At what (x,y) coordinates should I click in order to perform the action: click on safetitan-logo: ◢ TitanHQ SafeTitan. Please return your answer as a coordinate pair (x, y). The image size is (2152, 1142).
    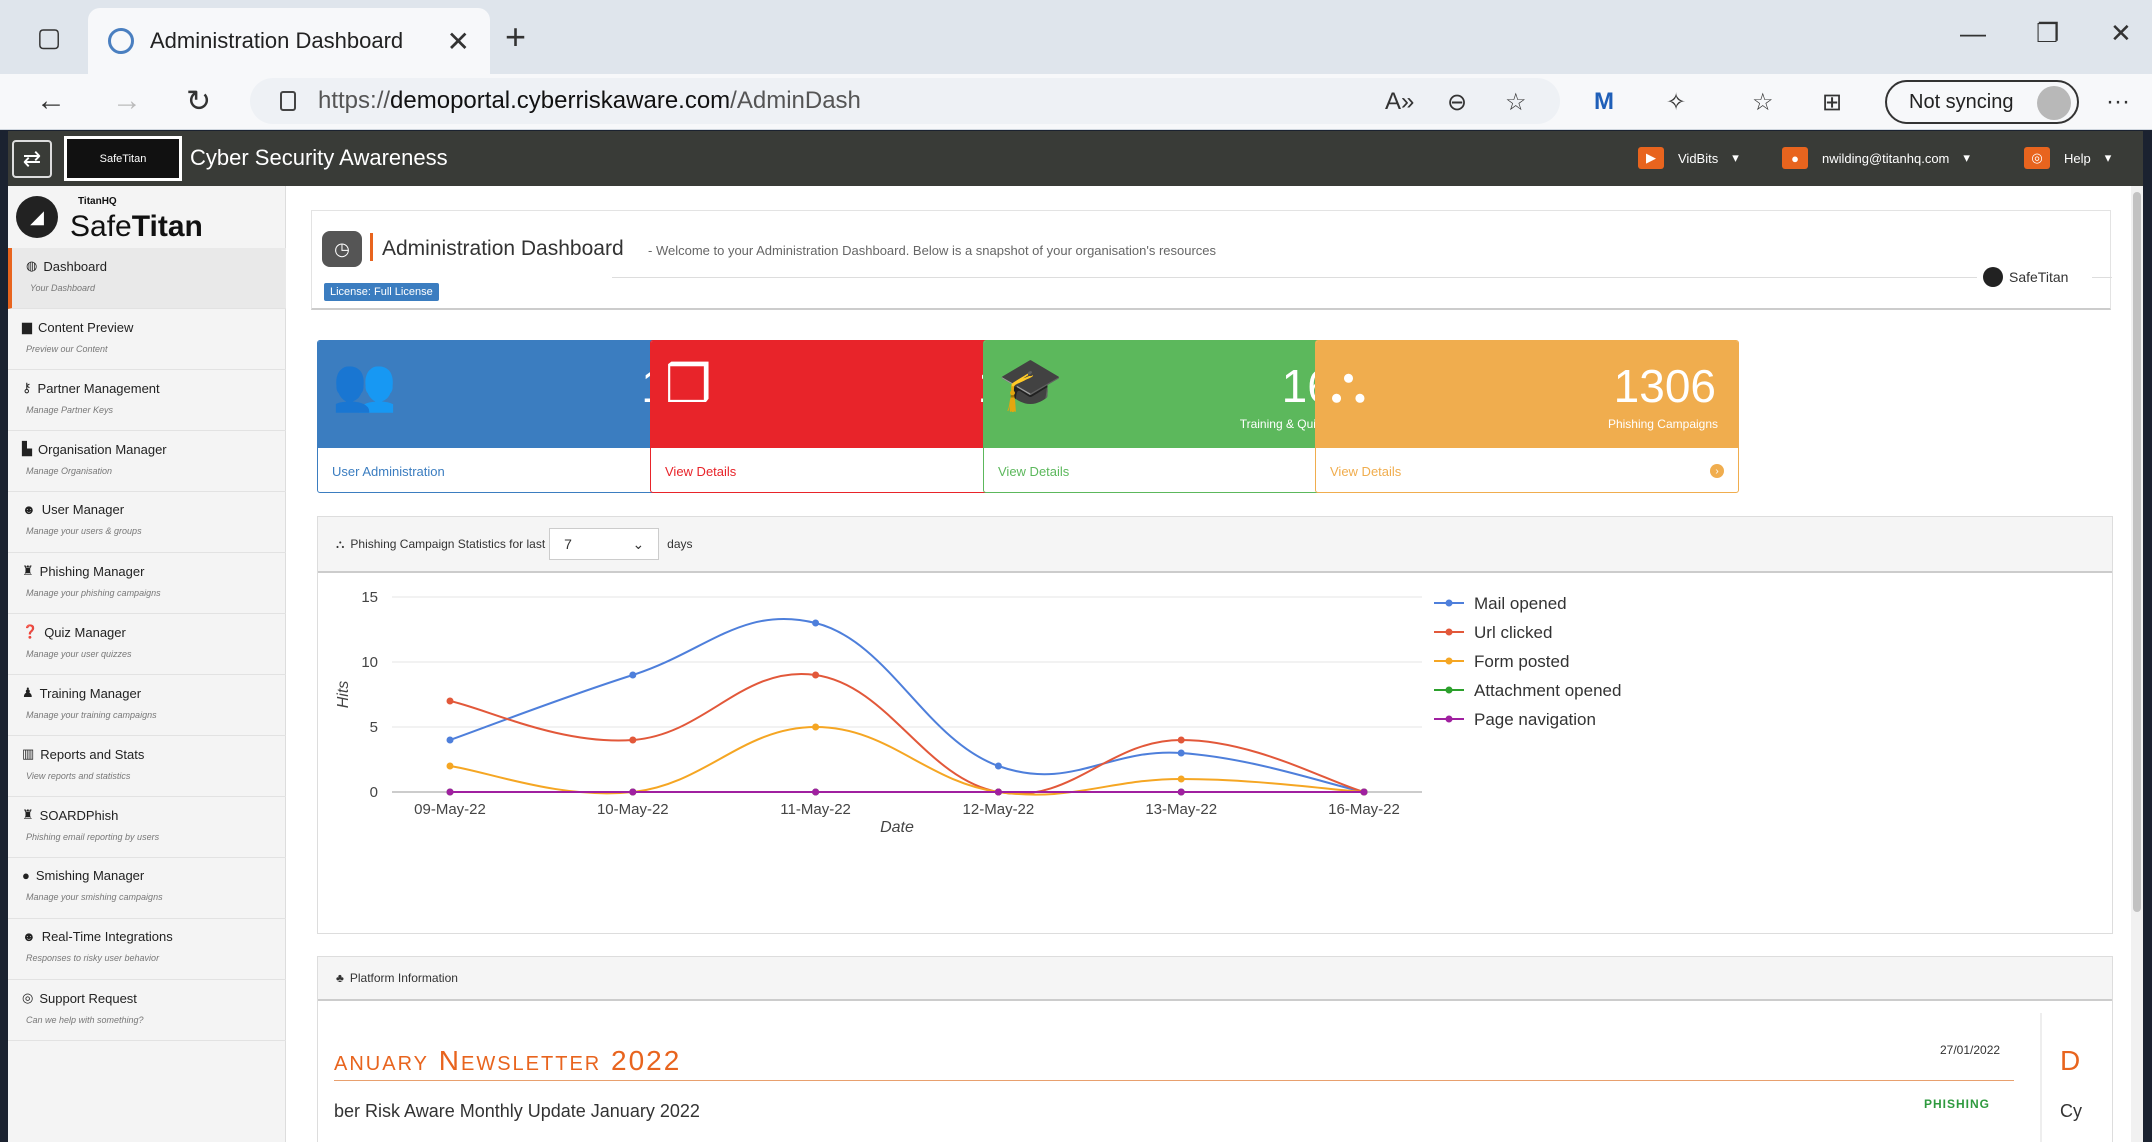
    Looking at the image, I should click on (109, 217).